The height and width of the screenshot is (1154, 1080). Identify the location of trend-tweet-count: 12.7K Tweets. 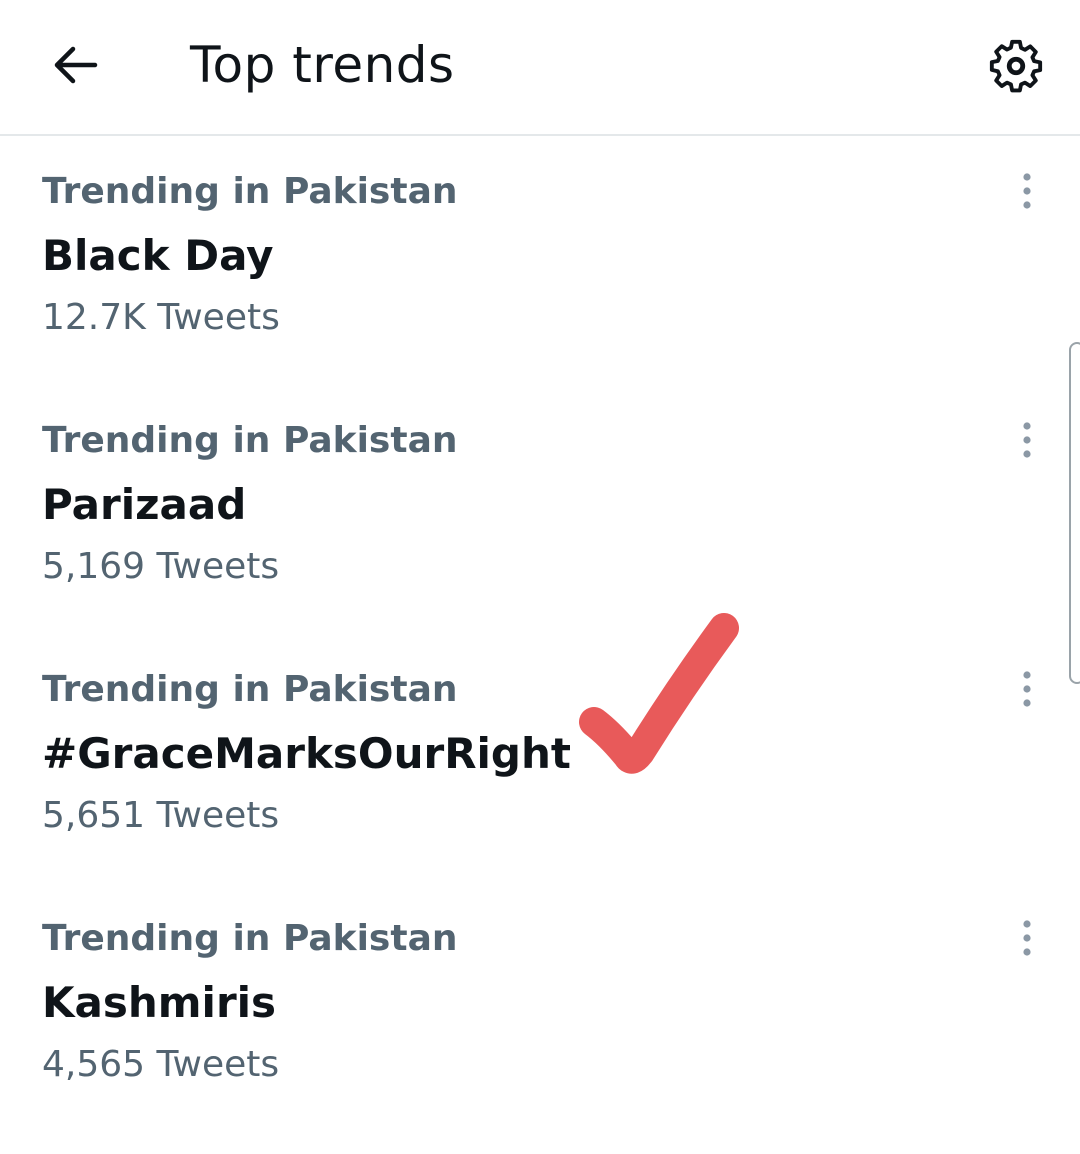
(161, 317).